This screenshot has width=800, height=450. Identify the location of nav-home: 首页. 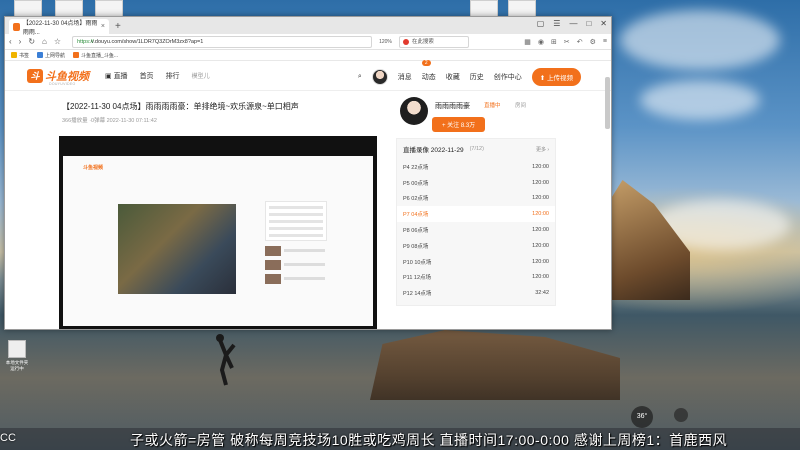
(147, 76).